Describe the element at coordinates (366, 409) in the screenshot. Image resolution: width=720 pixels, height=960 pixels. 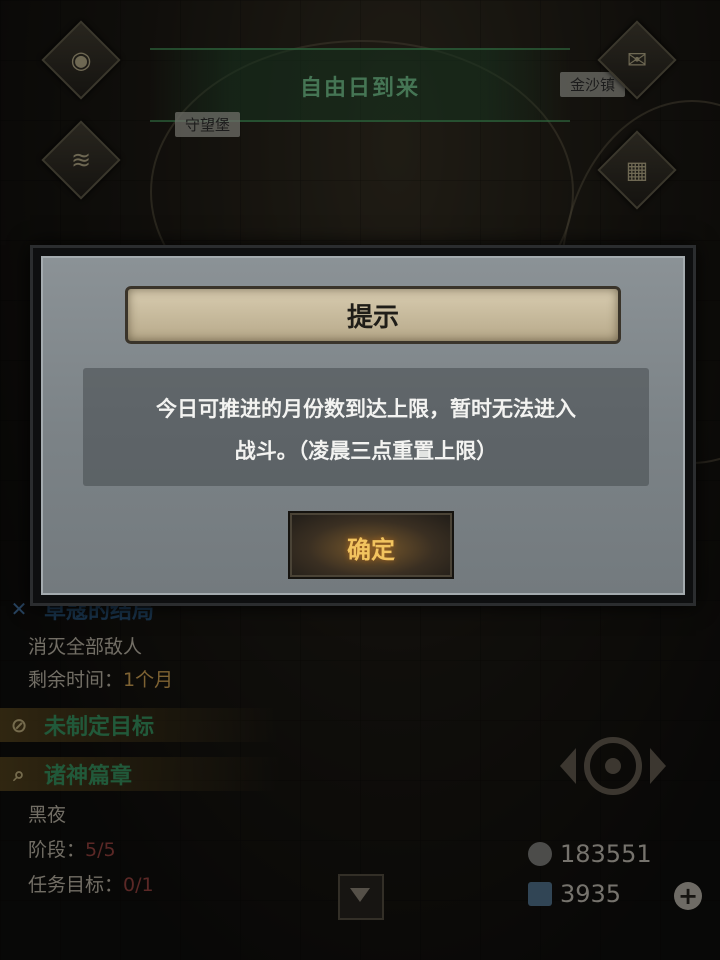
I see `dialog-message-line1: 今日可推进的月份数到达上限，暂时无法进入` at that location.